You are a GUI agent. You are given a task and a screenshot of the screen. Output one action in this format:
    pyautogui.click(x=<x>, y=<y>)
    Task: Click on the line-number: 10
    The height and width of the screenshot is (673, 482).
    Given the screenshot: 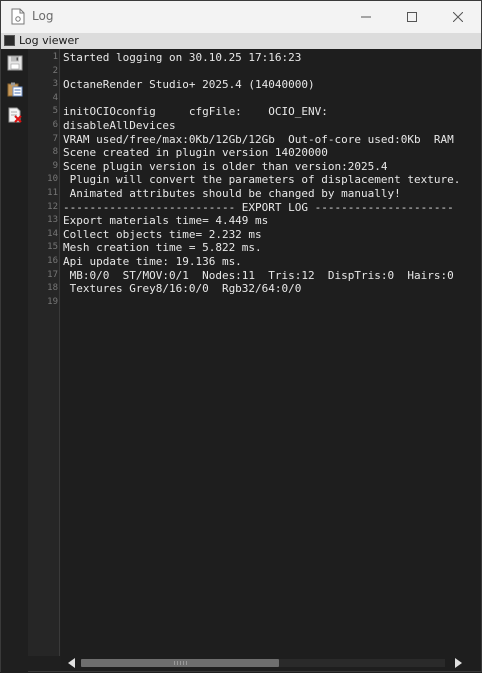 What is the action you would take?
    pyautogui.click(x=52, y=179)
    